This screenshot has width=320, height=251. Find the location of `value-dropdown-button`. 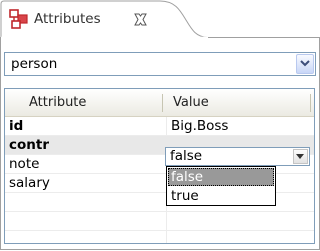

value-dropdown-button is located at coordinates (300, 156).